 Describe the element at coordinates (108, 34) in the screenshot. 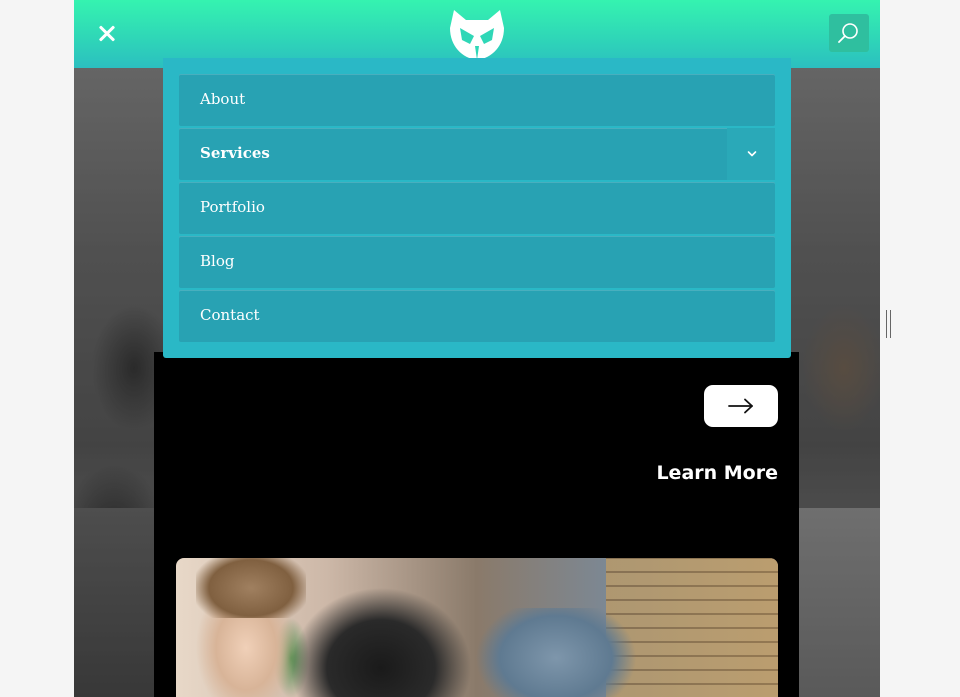

I see `close-icon` at that location.